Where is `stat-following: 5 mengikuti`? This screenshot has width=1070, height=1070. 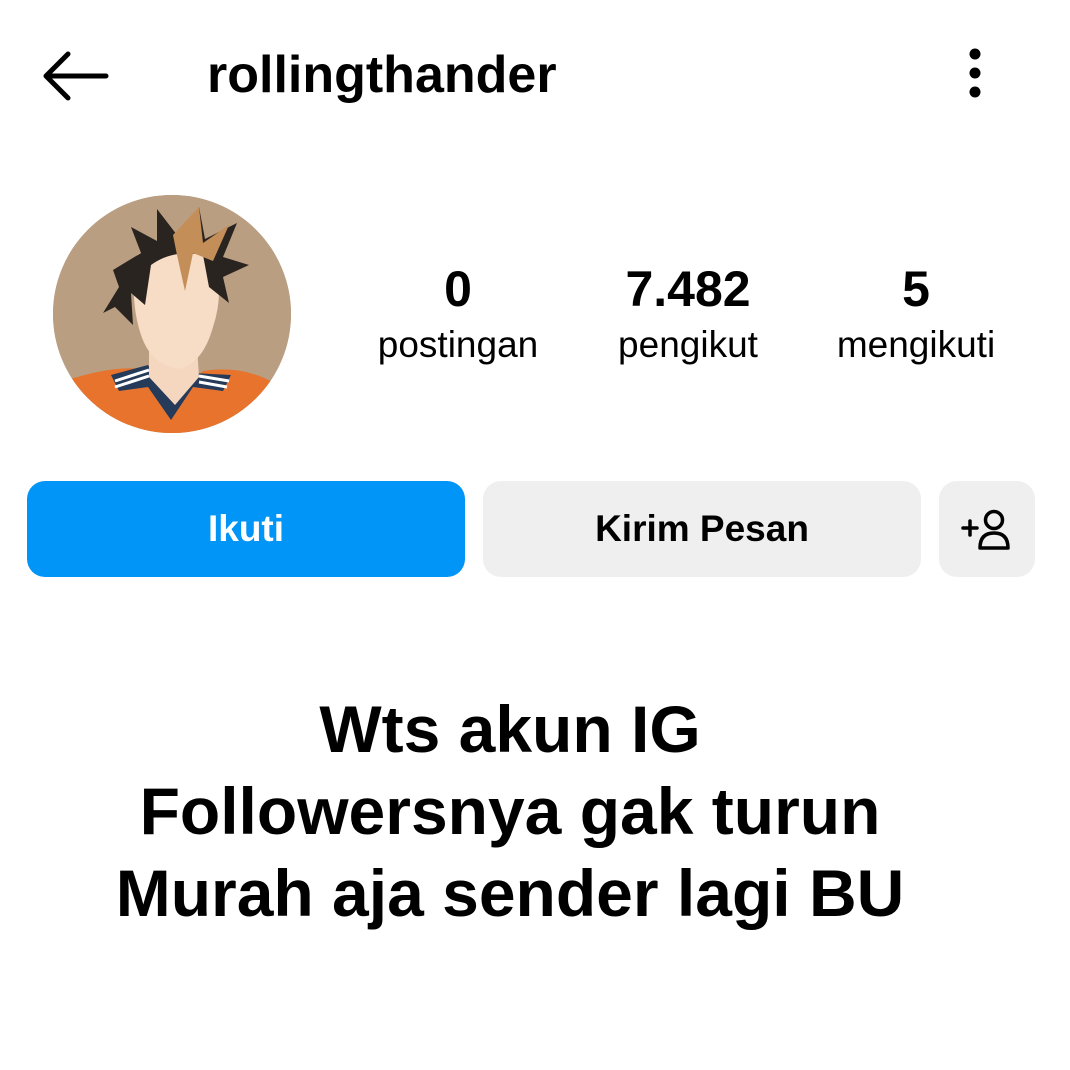
stat-following: 5 mengikuti is located at coordinates (916, 314).